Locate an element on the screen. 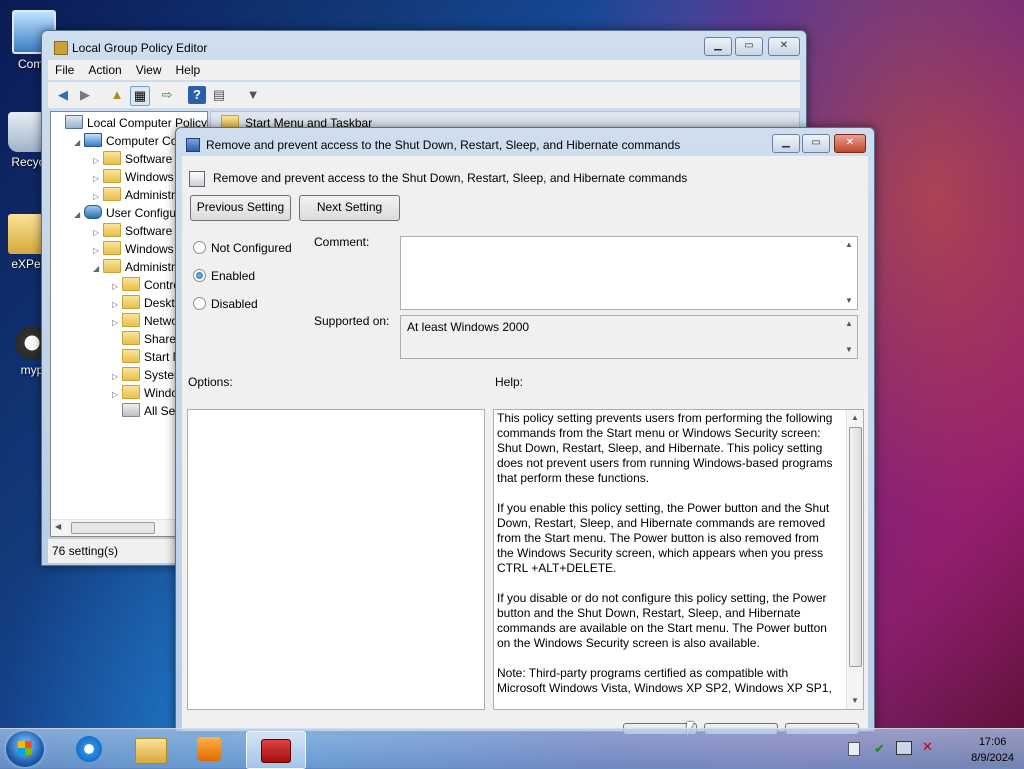 The width and height of the screenshot is (1024, 769). gpedit-app-icon is located at coordinates (61, 48).